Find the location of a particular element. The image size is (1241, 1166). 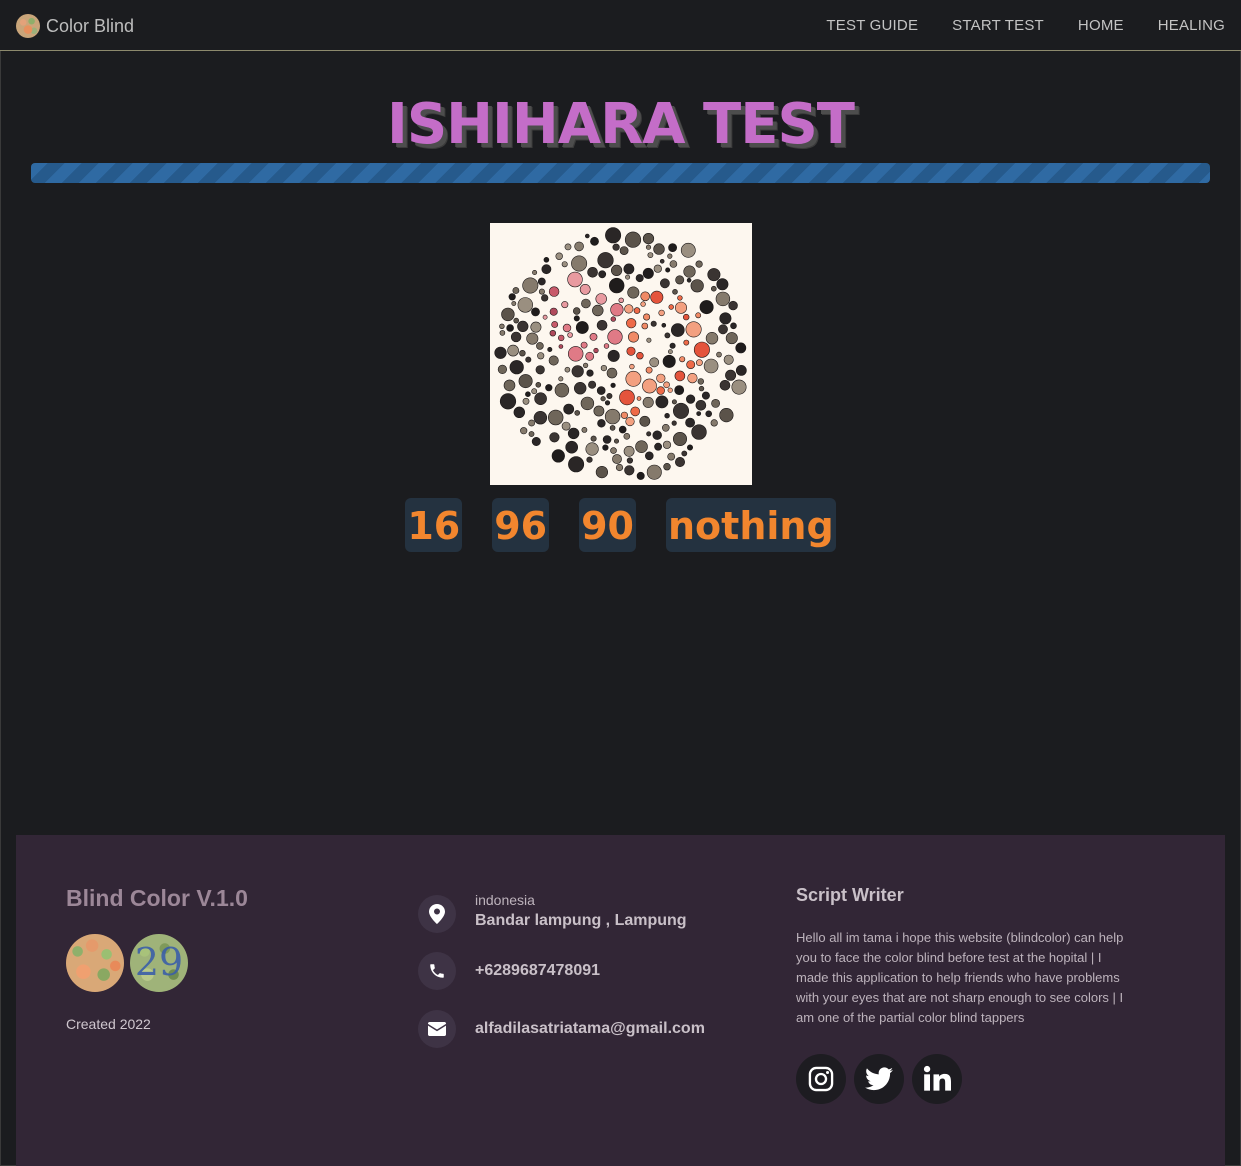

nav-start-test: START TEST is located at coordinates (998, 25).